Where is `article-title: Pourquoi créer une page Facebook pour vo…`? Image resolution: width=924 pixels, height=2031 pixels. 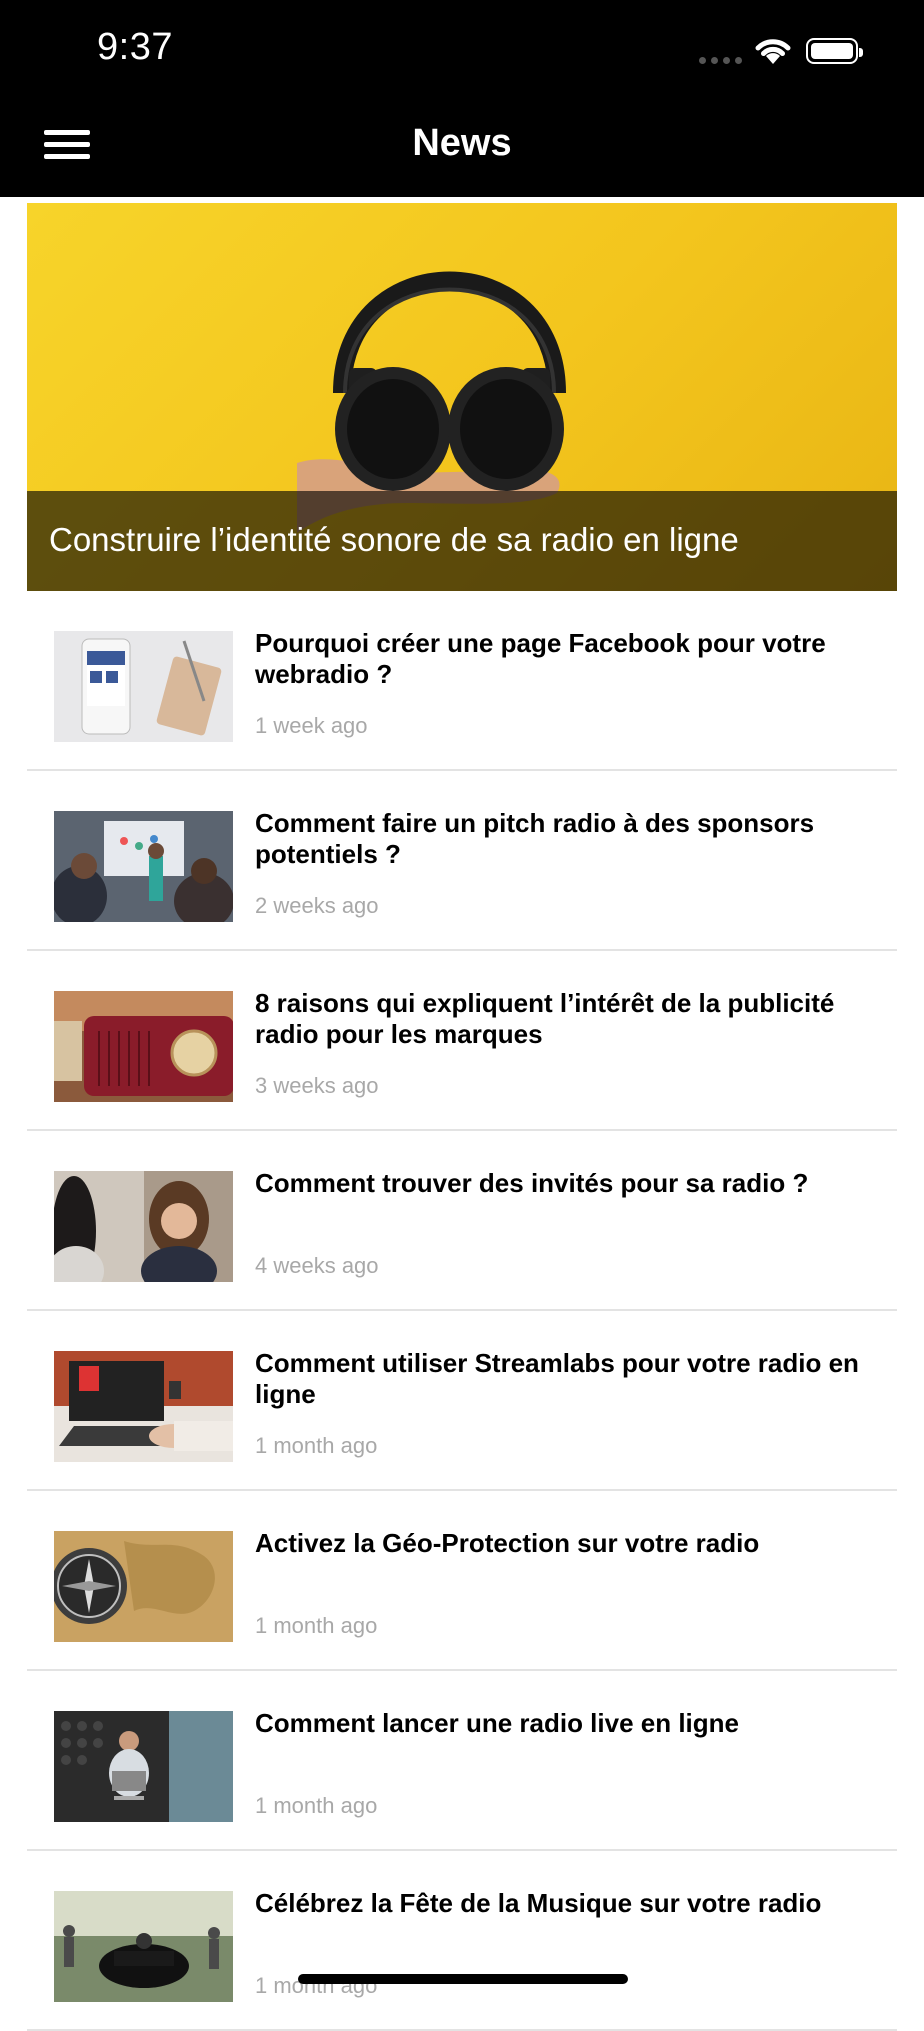 article-title: Pourquoi créer une page Facebook pour vo… is located at coordinates (540, 658).